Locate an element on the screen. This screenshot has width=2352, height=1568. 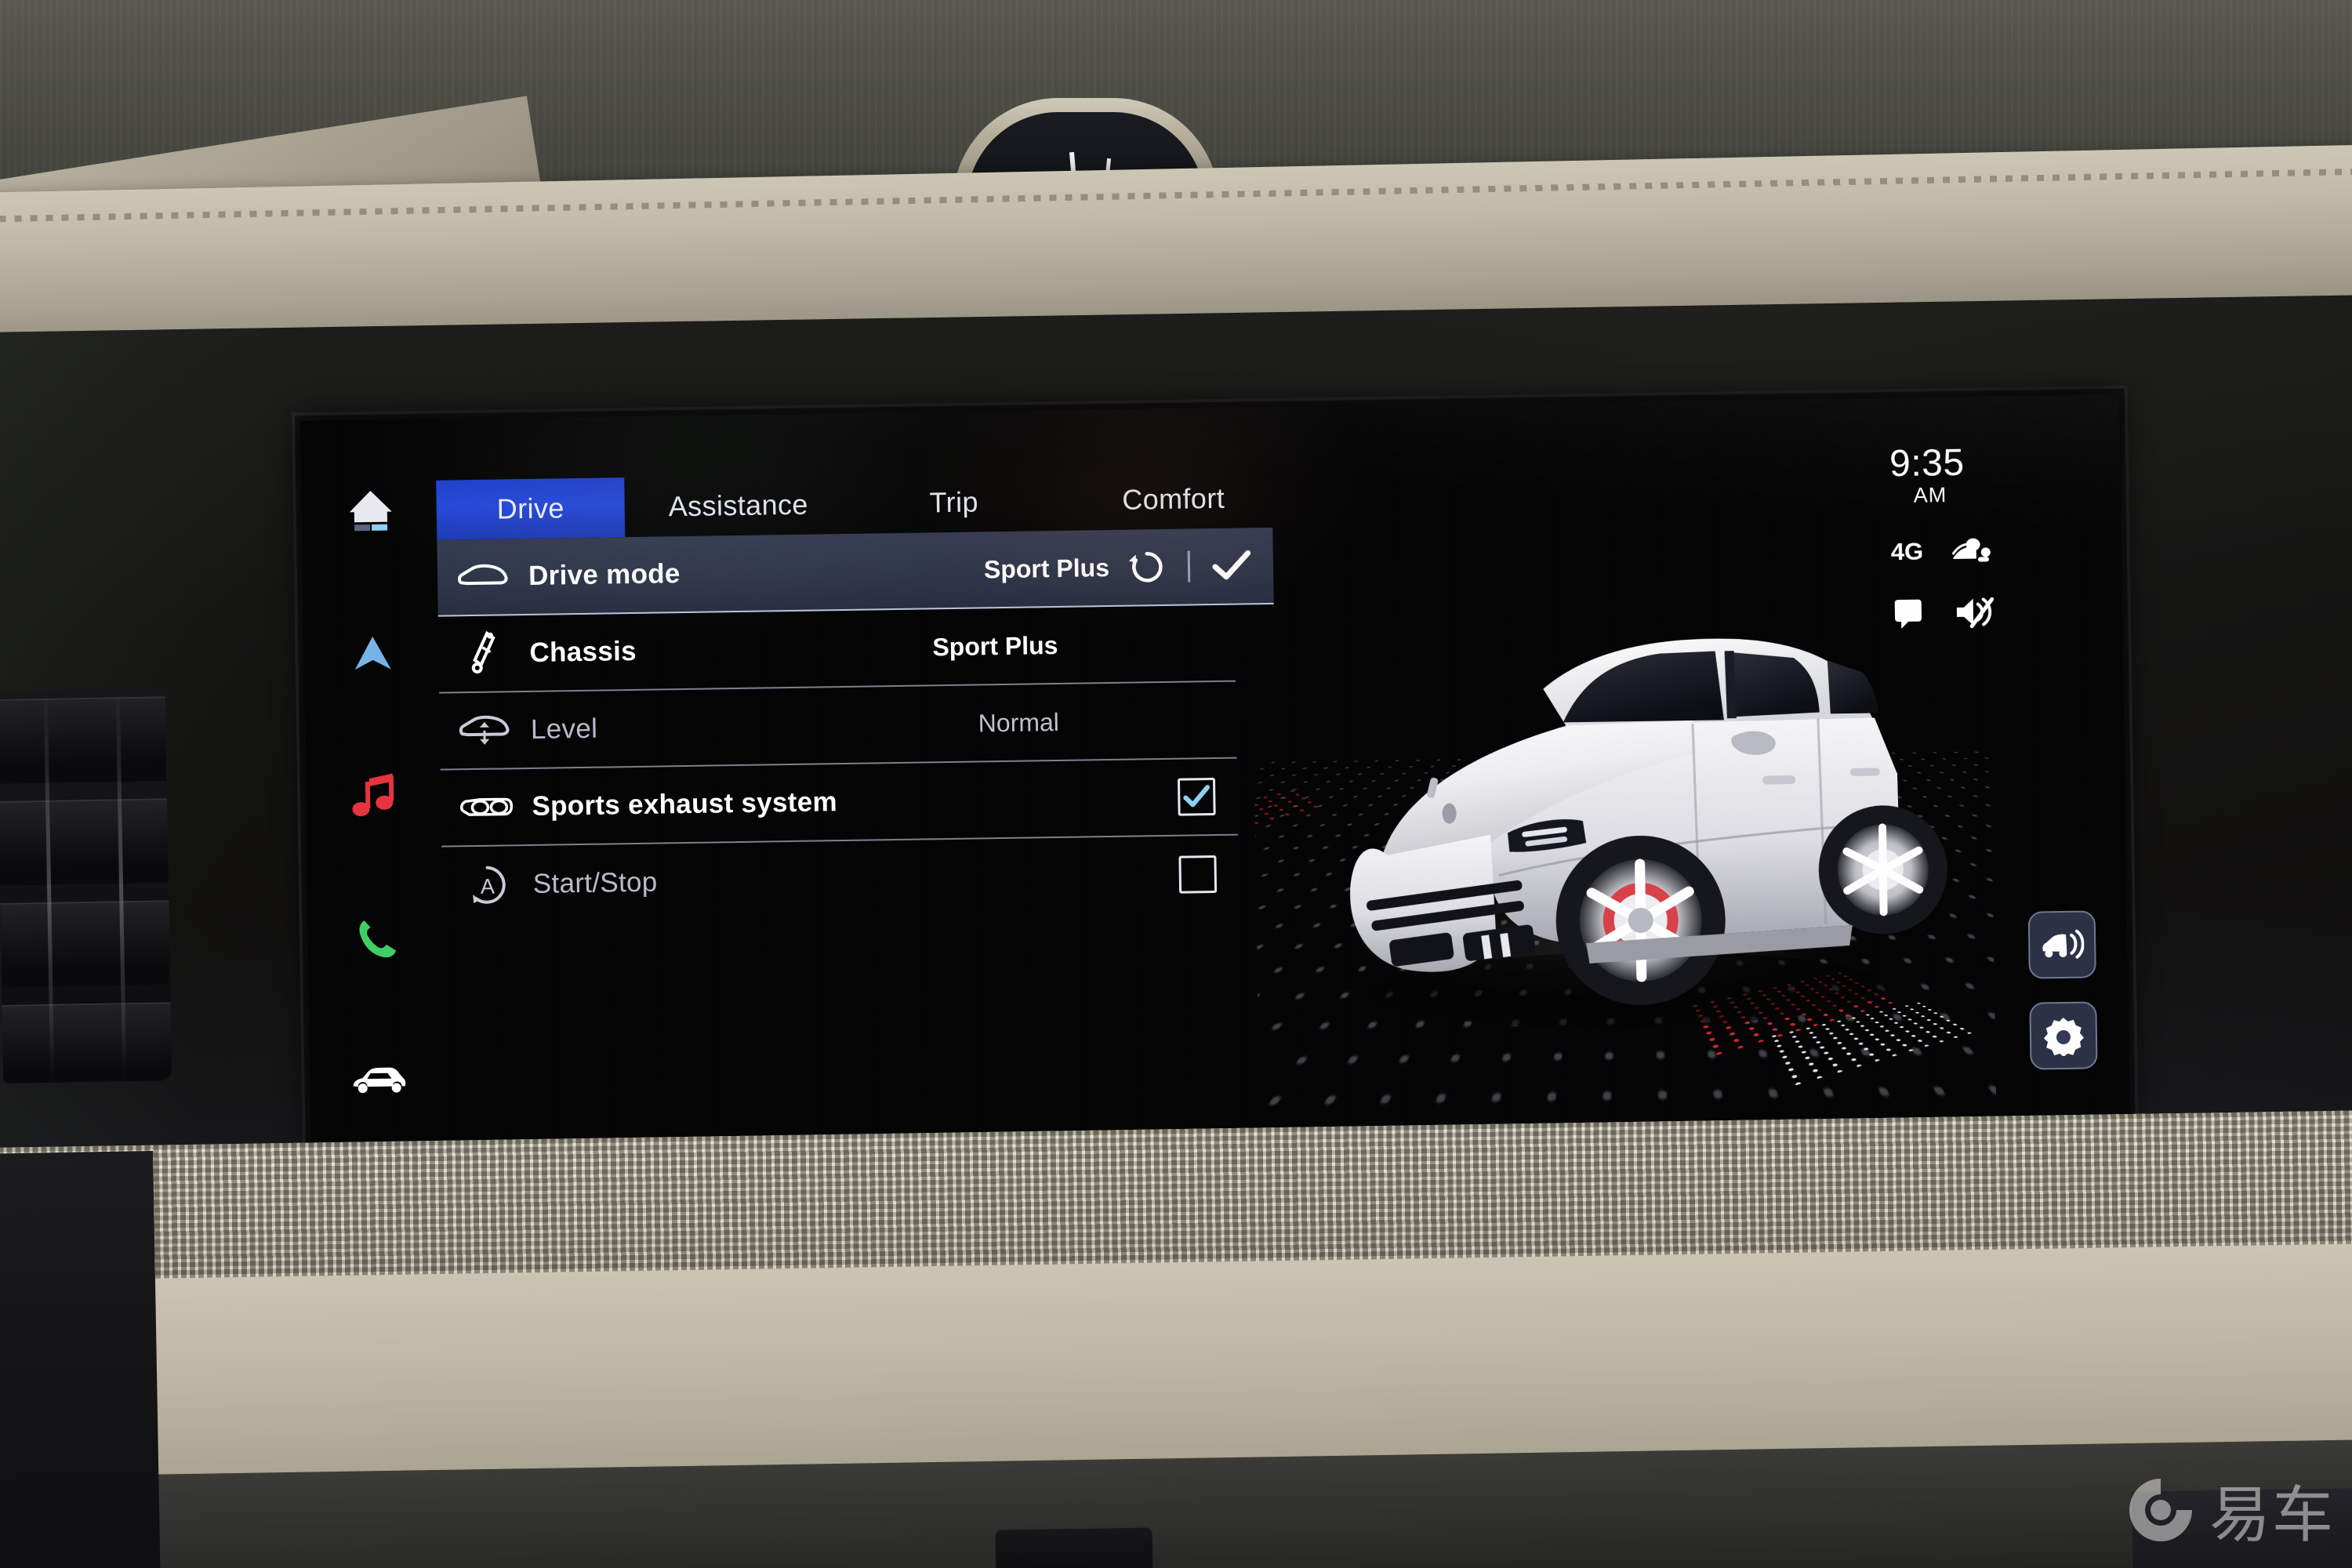
status-bar: 9:35 AM 4G is located at coordinates (1988, 535).